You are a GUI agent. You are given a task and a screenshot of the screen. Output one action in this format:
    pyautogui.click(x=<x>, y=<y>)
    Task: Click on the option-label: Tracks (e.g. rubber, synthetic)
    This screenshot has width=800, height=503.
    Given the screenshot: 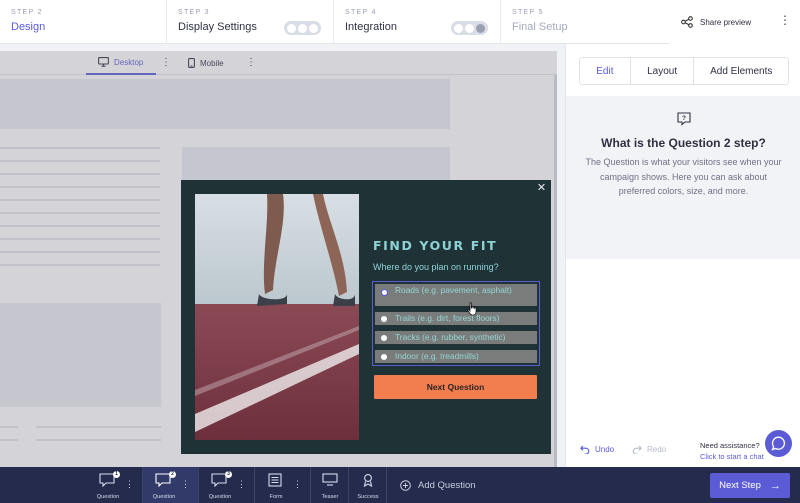 What is the action you would take?
    pyautogui.click(x=450, y=337)
    